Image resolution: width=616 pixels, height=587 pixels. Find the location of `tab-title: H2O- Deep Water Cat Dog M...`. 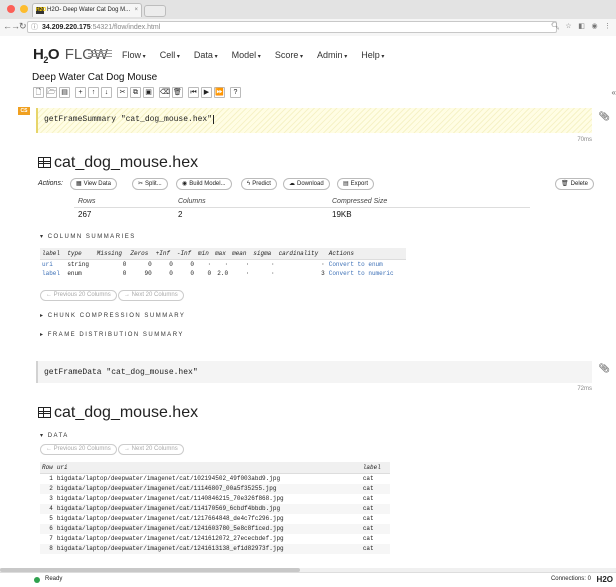

tab-title: H2O- Deep Water Cat Dog M... is located at coordinates (89, 10).